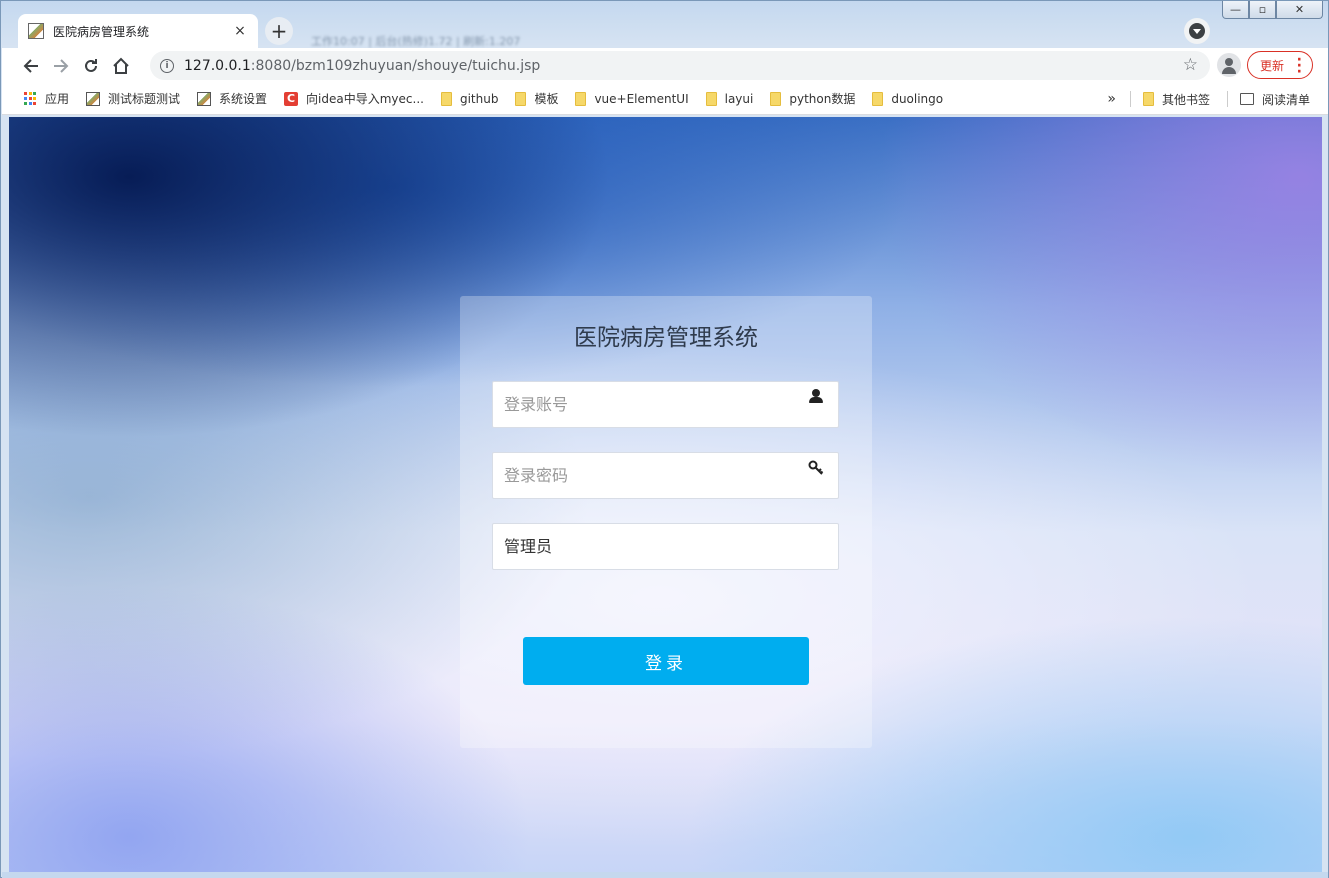 The height and width of the screenshot is (878, 1329). I want to click on home-icon, so click(121, 65).